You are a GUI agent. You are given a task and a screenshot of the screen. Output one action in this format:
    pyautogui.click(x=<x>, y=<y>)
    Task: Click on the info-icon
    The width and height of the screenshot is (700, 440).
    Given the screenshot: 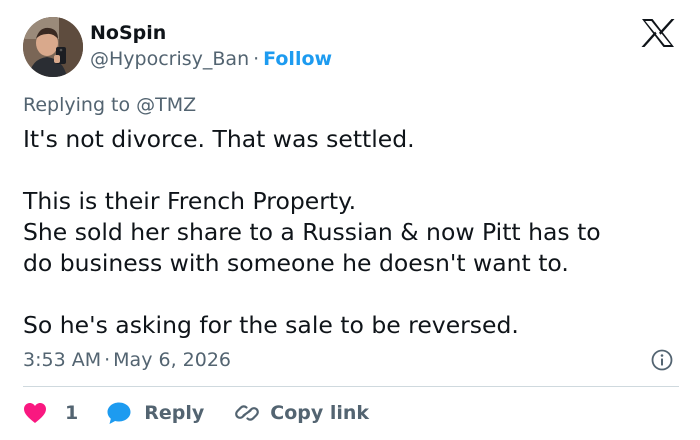 What is the action you would take?
    pyautogui.click(x=662, y=360)
    